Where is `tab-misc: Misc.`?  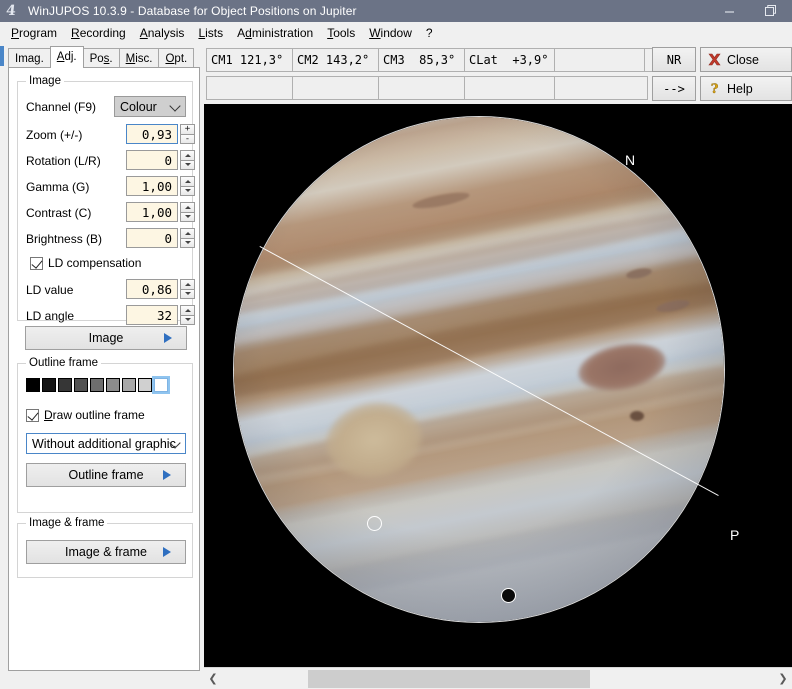
tab-misc: Misc. is located at coordinates (139, 58).